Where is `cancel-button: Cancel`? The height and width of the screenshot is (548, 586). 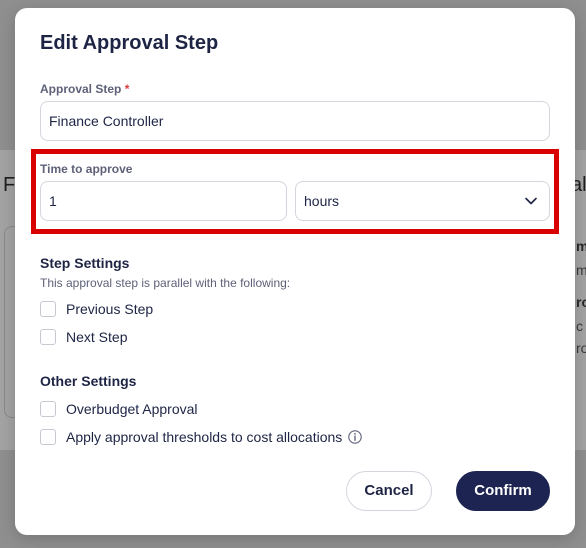
cancel-button: Cancel is located at coordinates (389, 491).